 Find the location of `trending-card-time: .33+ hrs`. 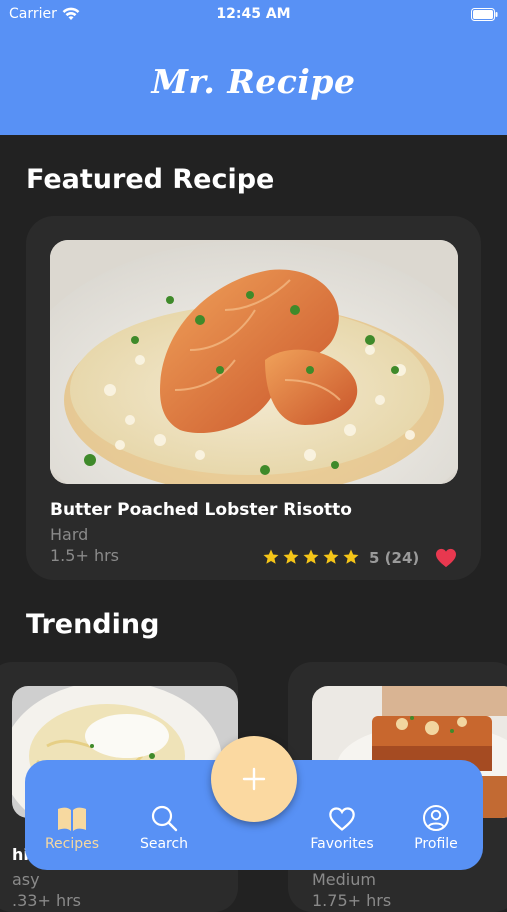

trending-card-time: .33+ hrs is located at coordinates (46, 900).